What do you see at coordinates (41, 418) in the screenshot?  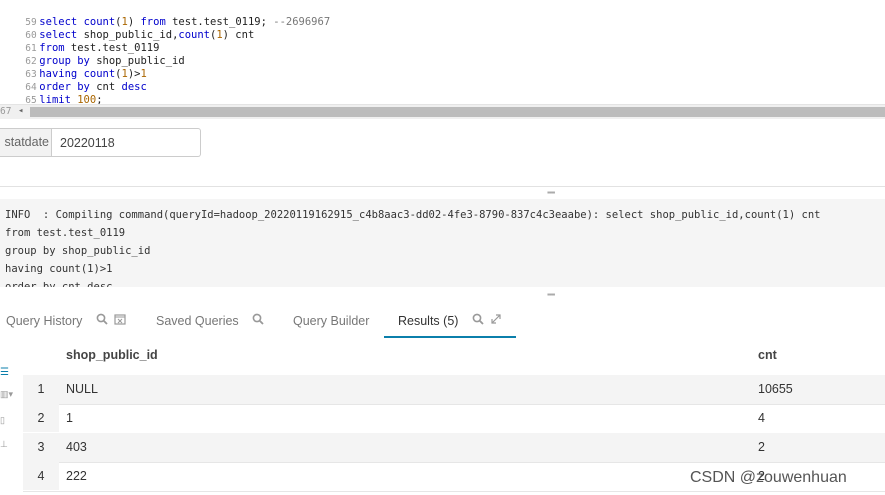 I see `row-index: 2` at bounding box center [41, 418].